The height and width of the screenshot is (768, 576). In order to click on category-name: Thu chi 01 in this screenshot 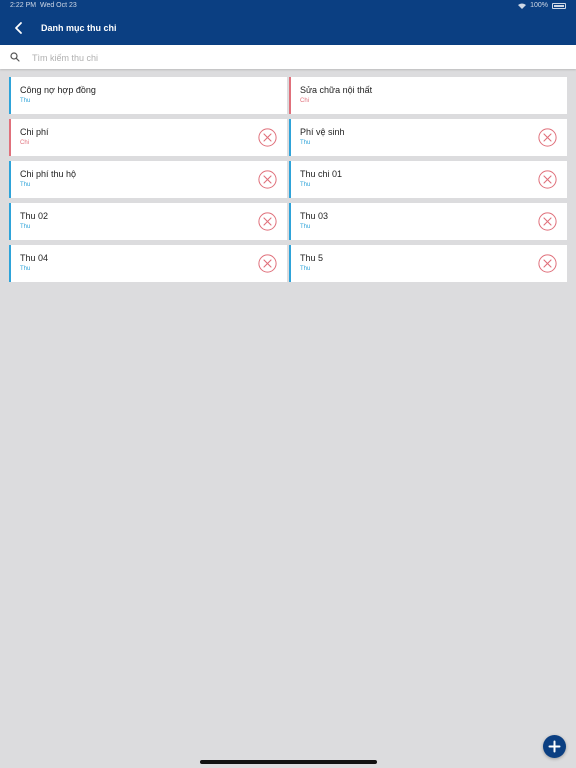, I will do `click(321, 174)`.